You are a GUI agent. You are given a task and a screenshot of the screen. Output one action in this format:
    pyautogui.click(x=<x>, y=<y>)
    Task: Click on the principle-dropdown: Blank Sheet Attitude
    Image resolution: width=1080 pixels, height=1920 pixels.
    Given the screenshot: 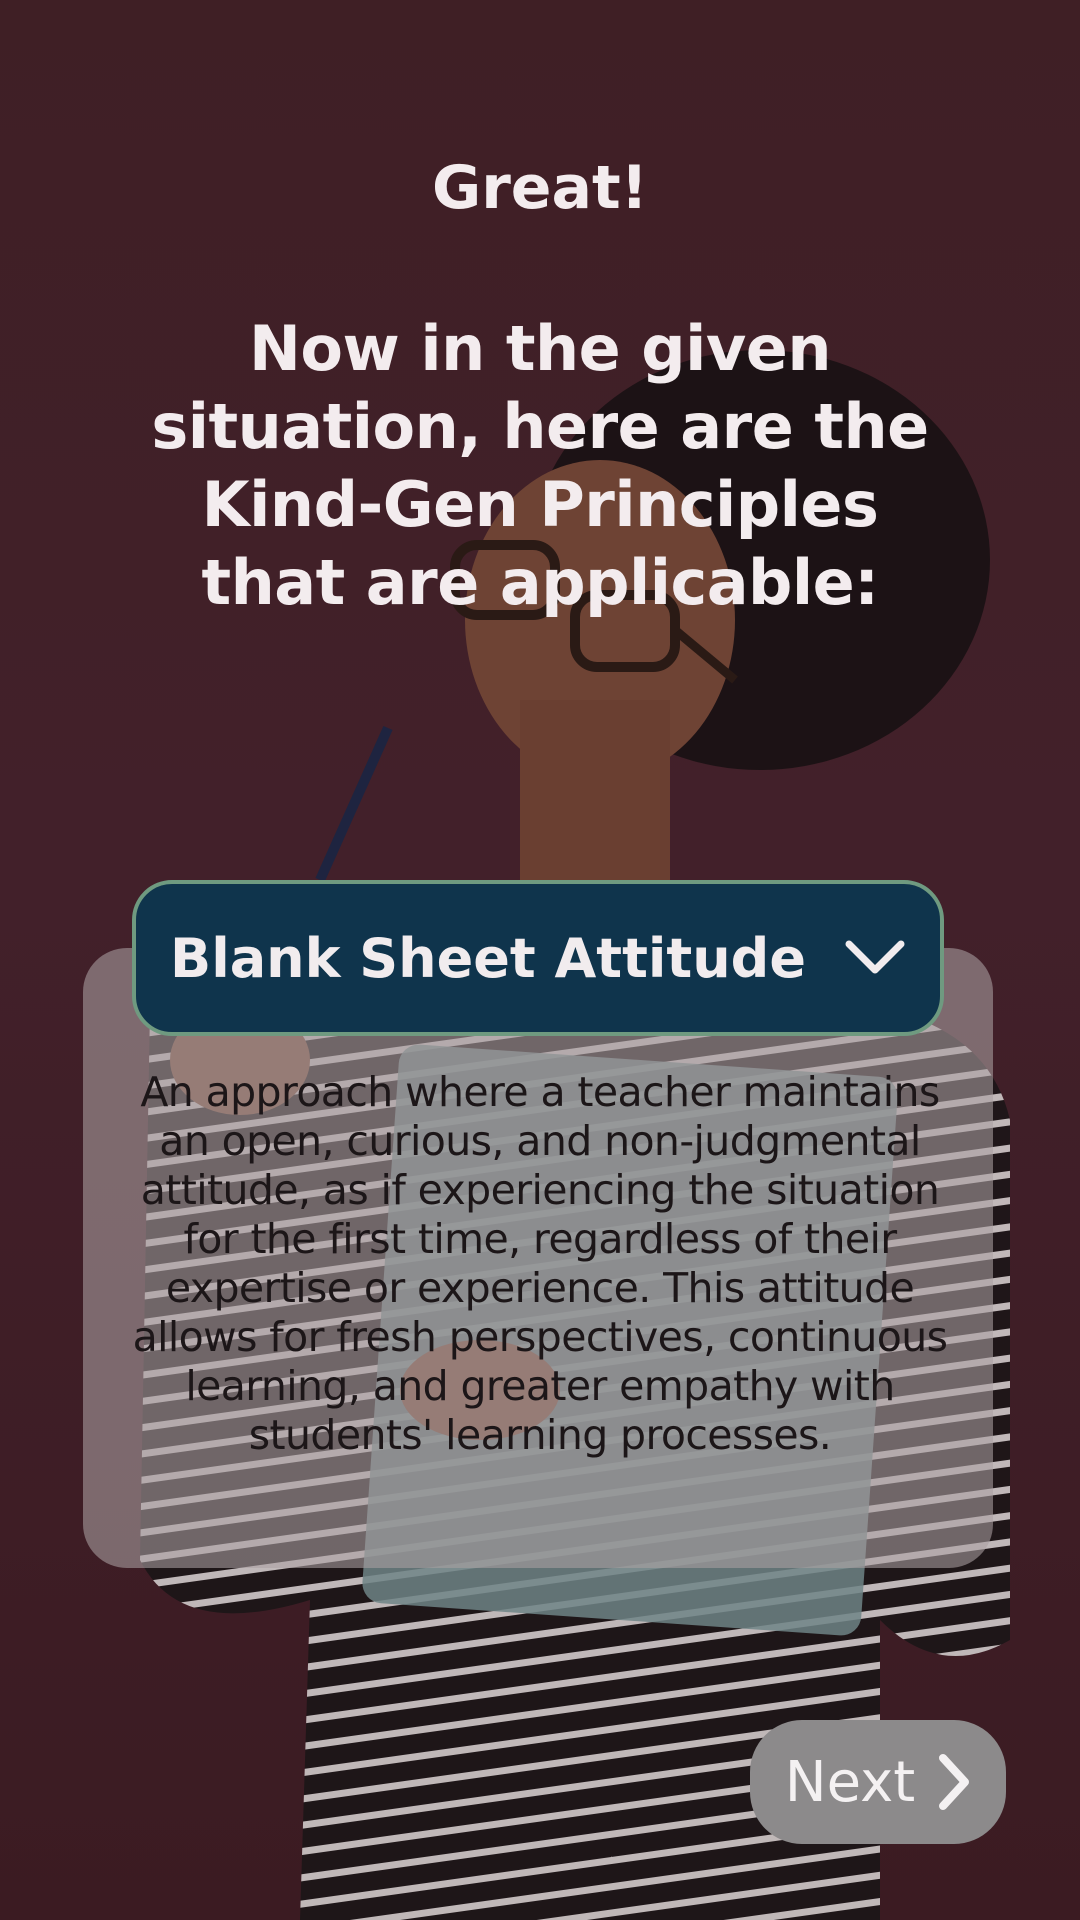 What is the action you would take?
    pyautogui.click(x=538, y=958)
    